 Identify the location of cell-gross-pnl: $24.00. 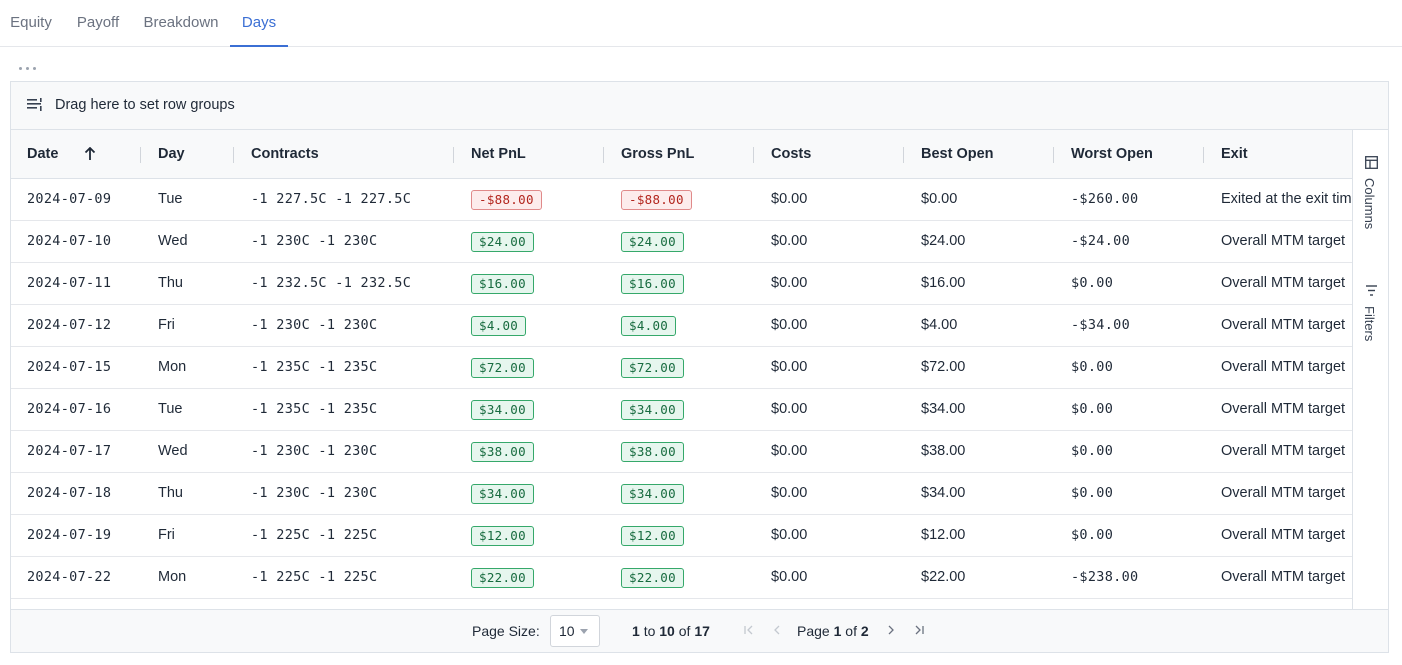
(652, 242).